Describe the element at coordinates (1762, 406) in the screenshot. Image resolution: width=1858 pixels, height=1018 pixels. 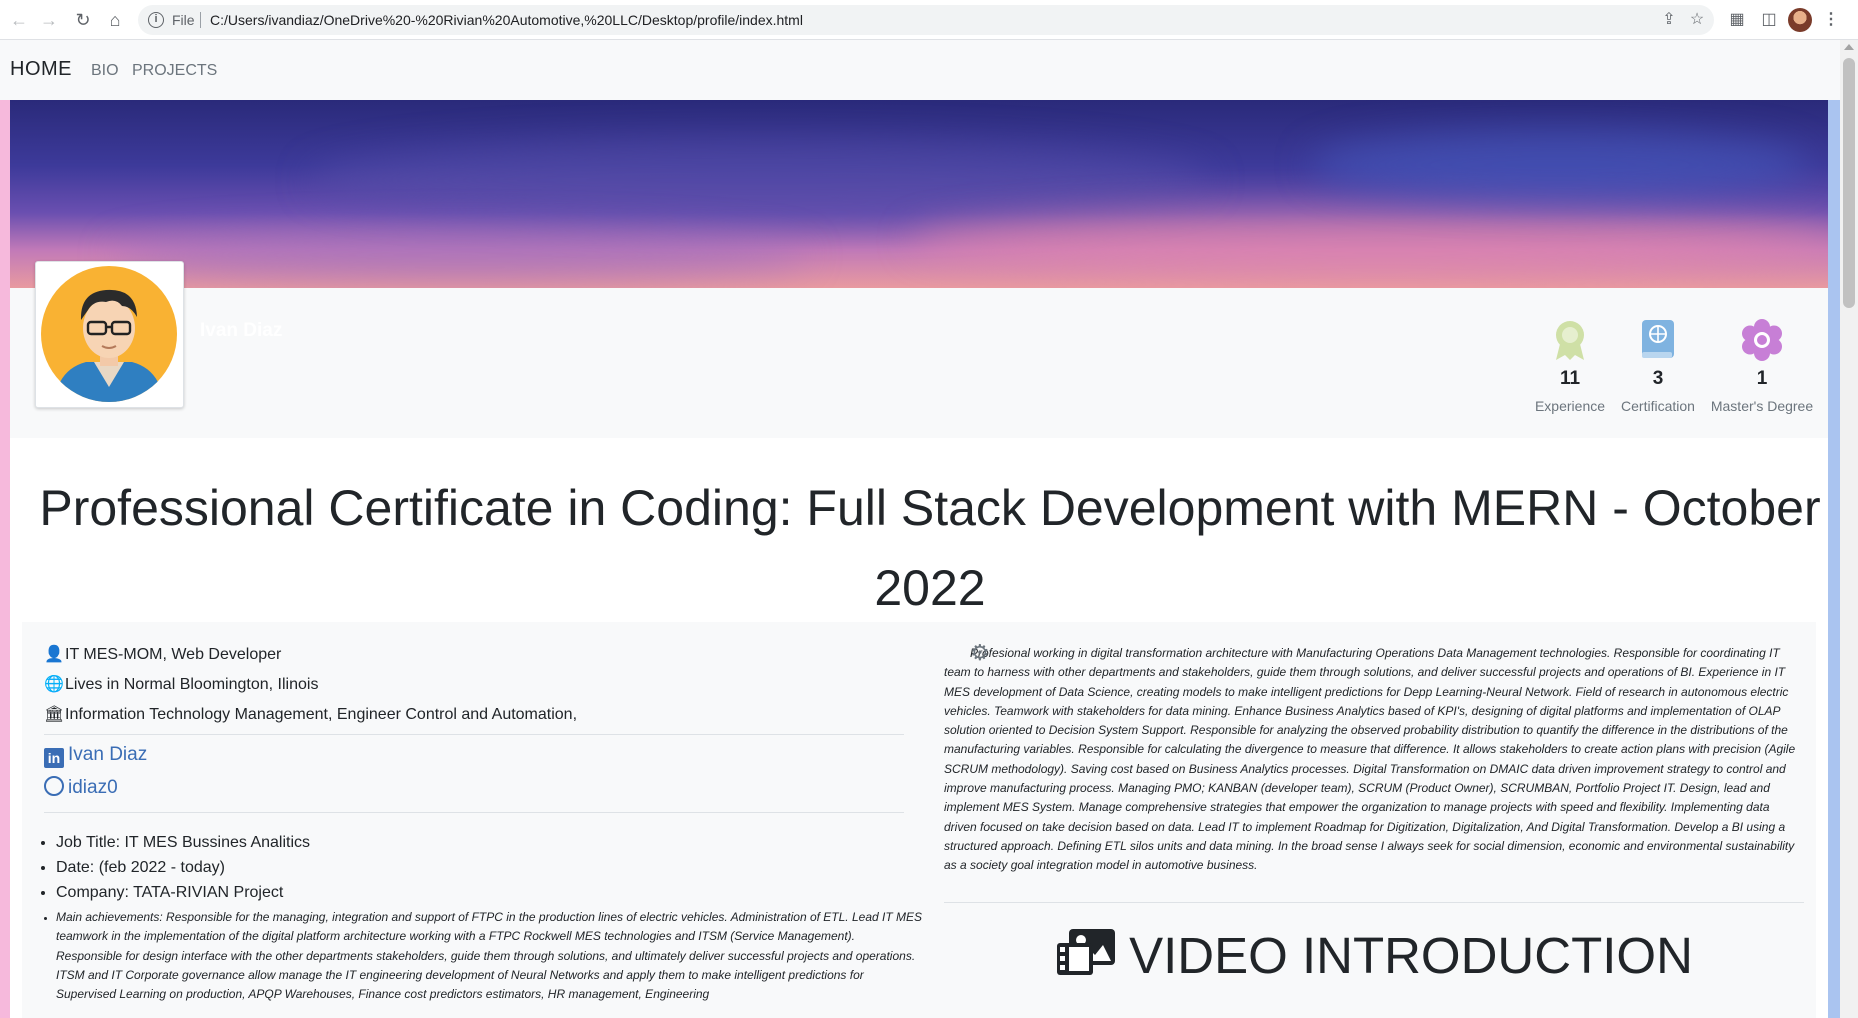
I see `stat-label: Master's Degree` at that location.